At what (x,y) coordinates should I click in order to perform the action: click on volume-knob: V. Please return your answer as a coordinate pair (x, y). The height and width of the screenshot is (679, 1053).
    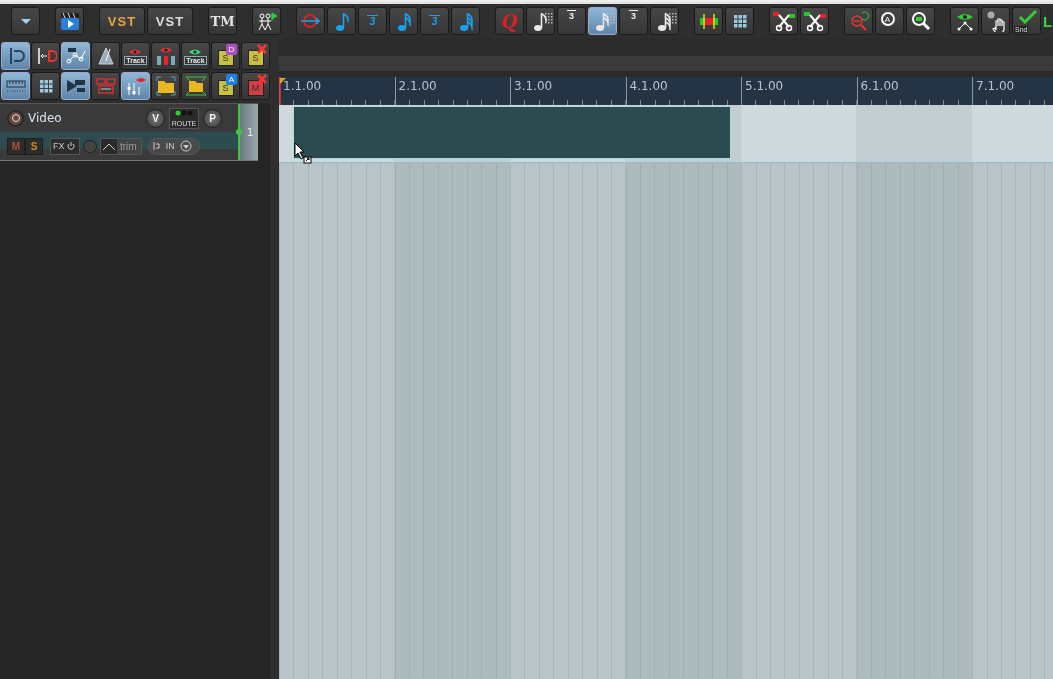
    Looking at the image, I should click on (155, 118).